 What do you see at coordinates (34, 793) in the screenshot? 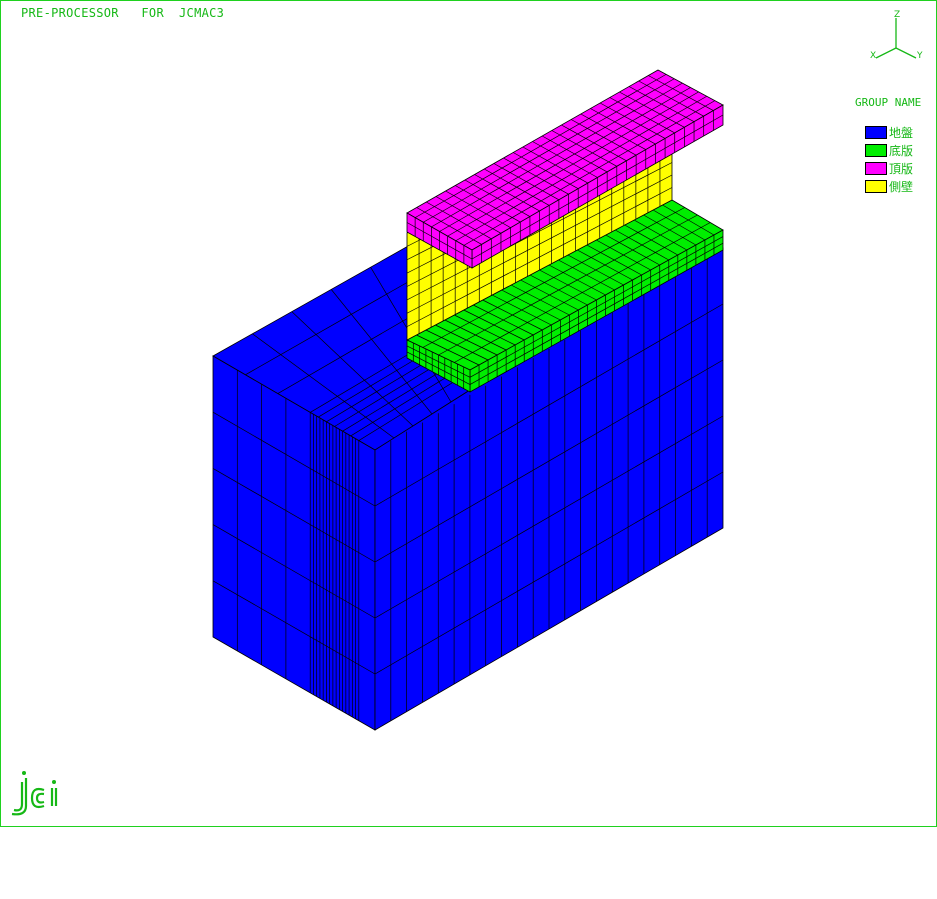
I see `jci-logo-icon` at bounding box center [34, 793].